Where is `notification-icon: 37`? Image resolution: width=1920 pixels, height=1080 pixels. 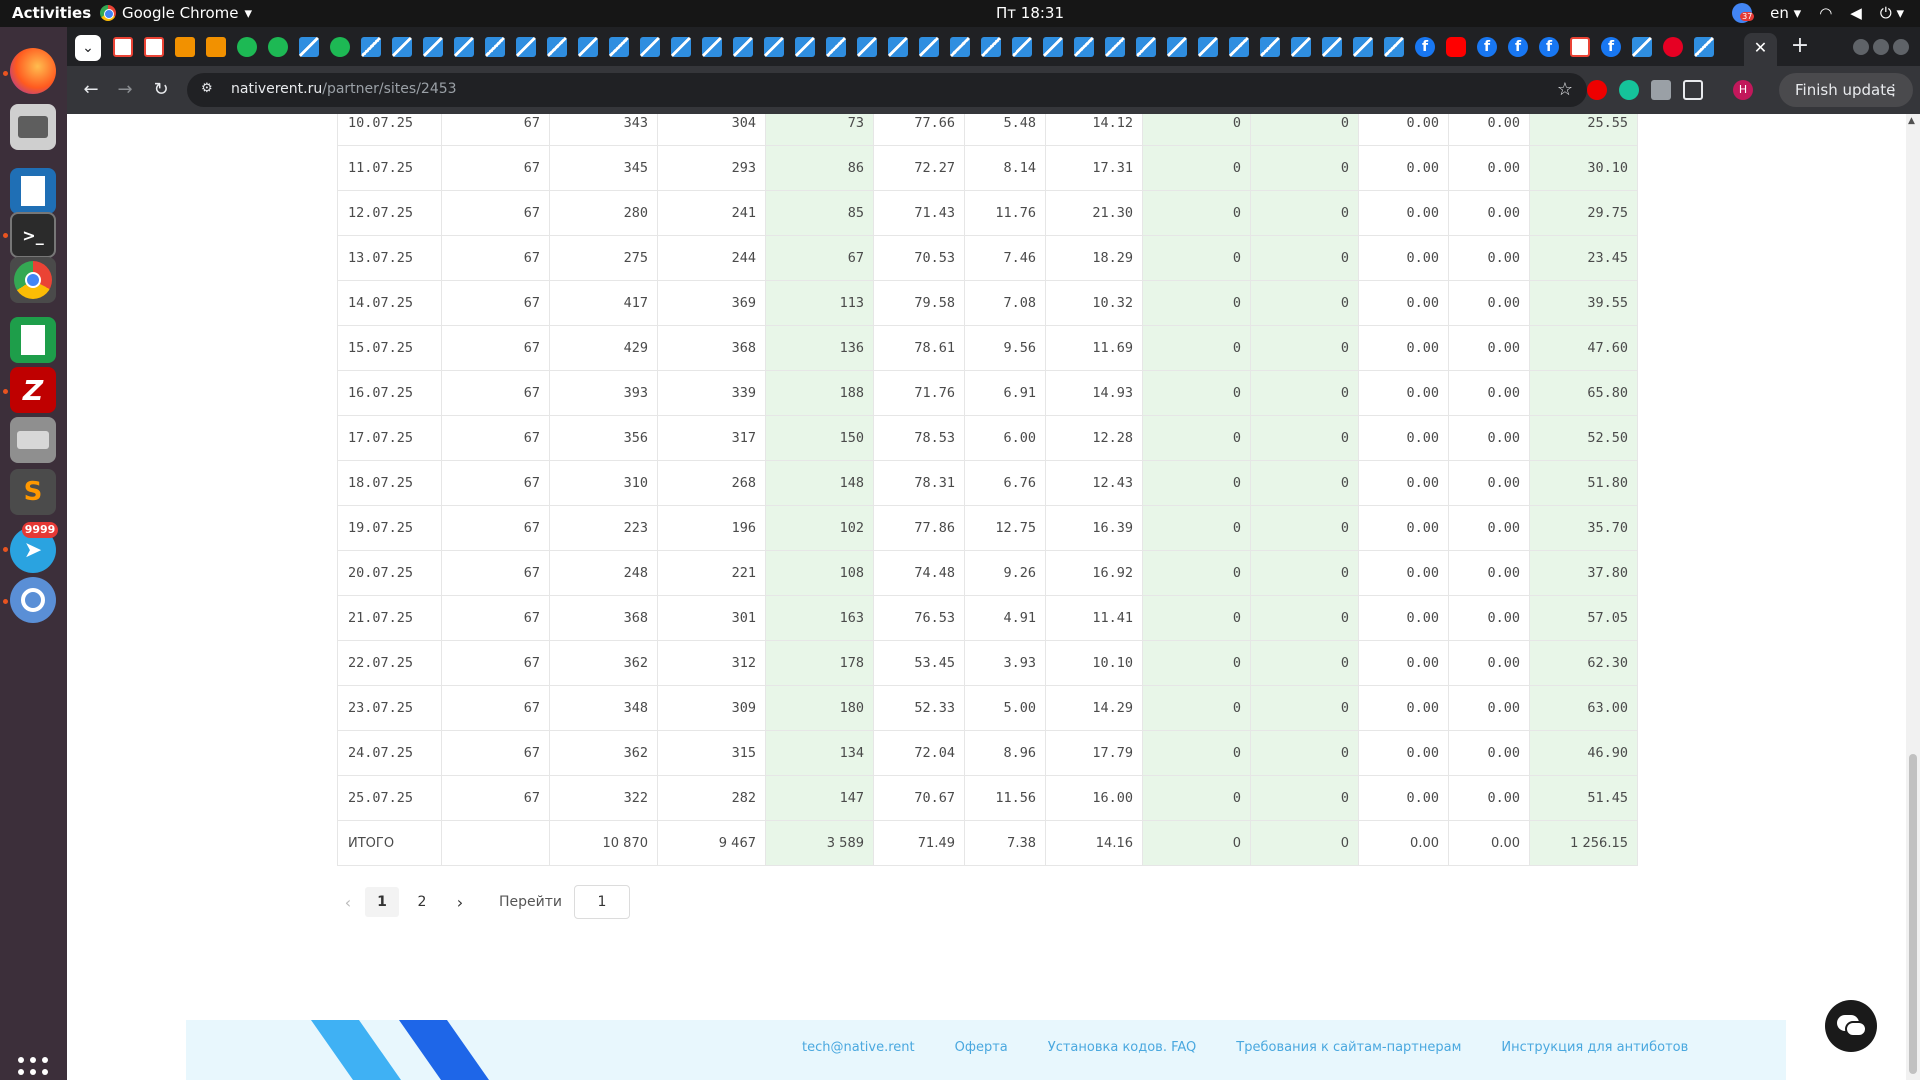
notification-icon: 37 is located at coordinates (1743, 13).